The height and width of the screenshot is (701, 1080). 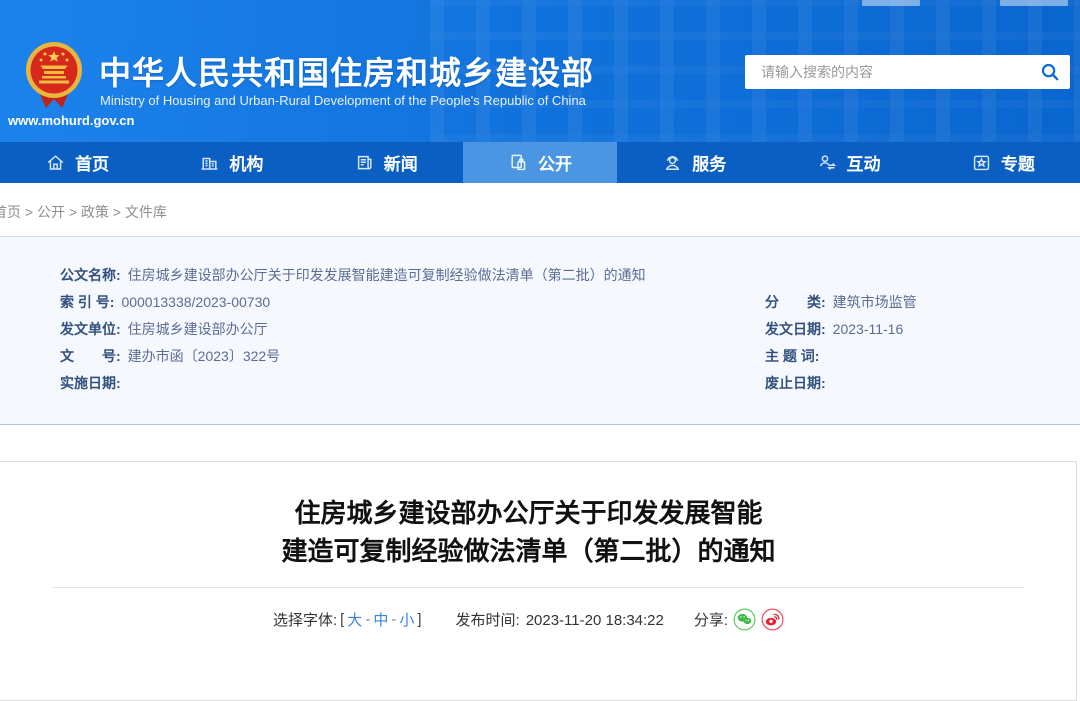 I want to click on meta-label: 分 类:, so click(x=795, y=302).